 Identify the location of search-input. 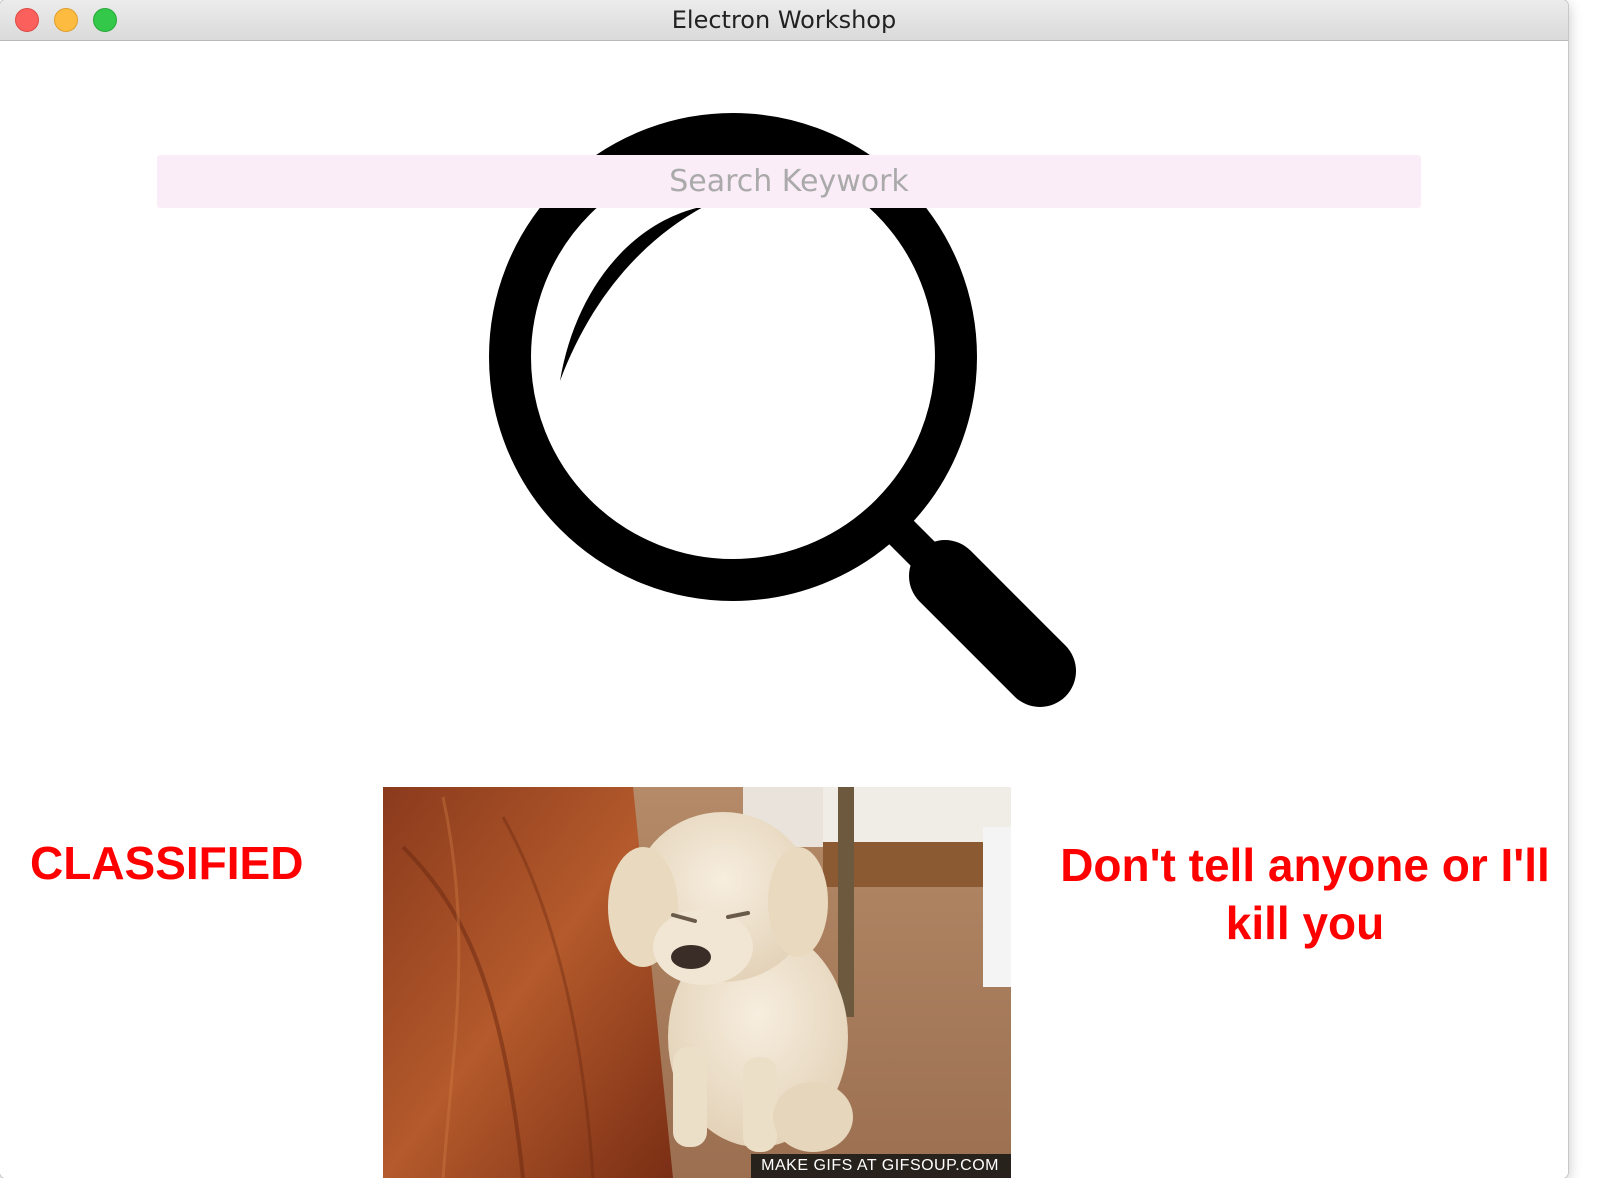
(789, 181).